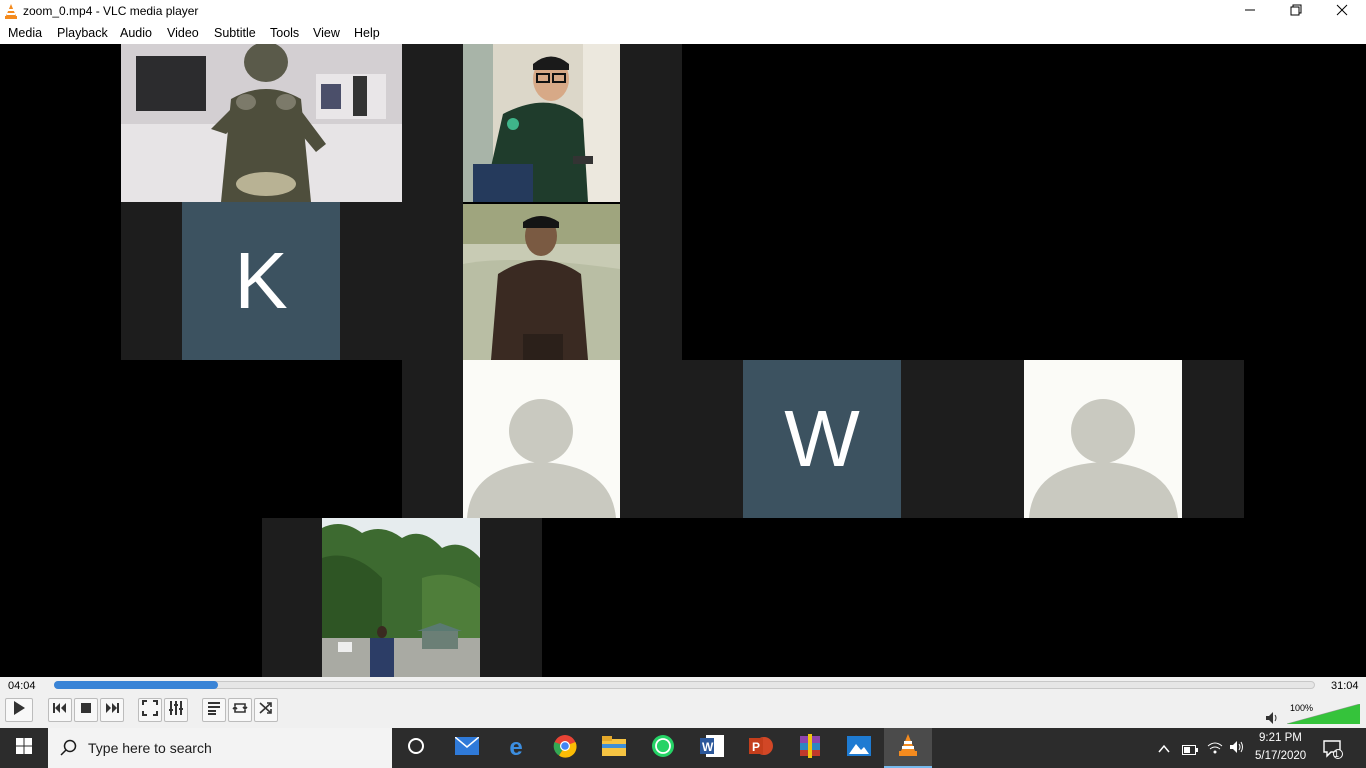 This screenshot has width=1366, height=768. Describe the element at coordinates (1164, 750) in the screenshot. I see `chevron-up-icon` at that location.